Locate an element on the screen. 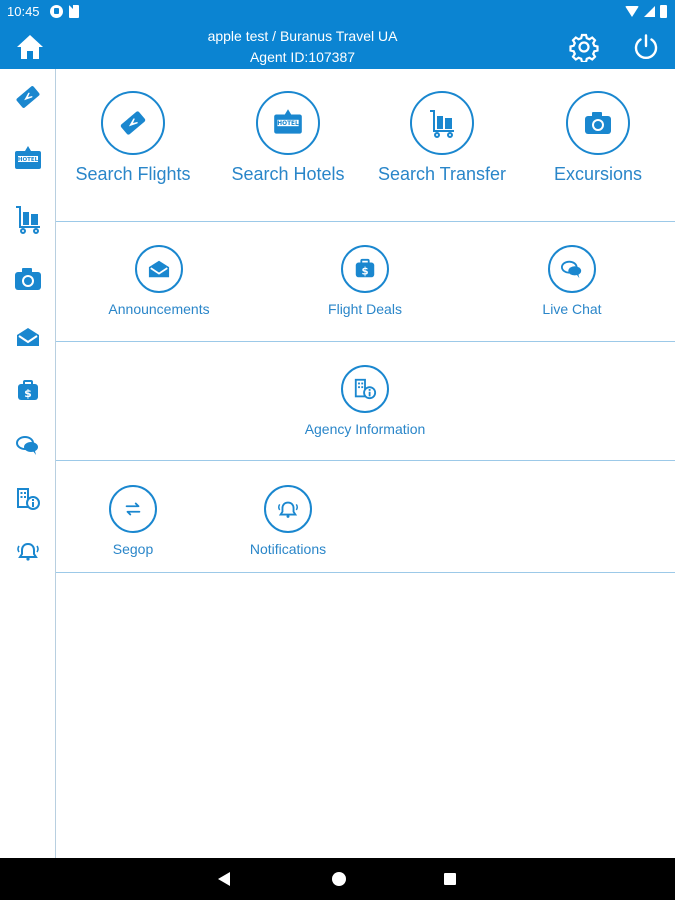  home-circle-icon is located at coordinates (339, 879).